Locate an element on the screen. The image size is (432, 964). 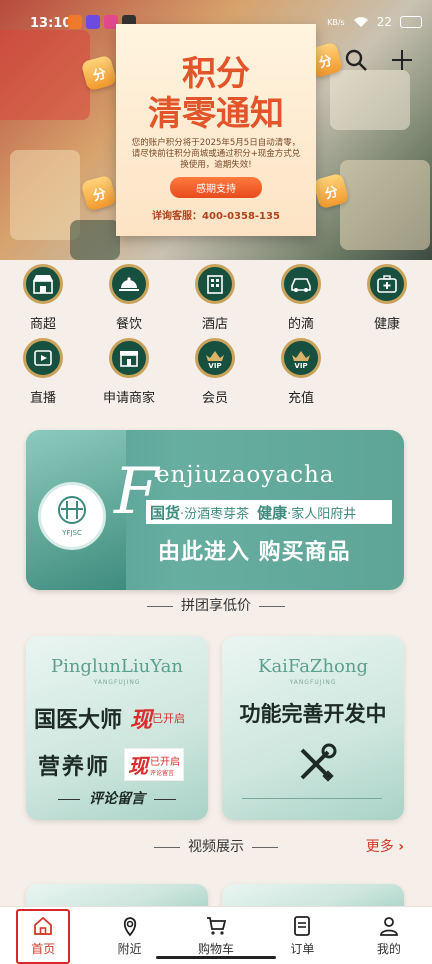
user-icon is located at coordinates (388, 926).